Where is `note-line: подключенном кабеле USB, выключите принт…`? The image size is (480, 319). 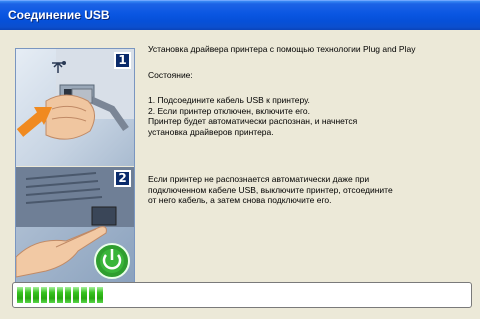
note-line: подключенном кабеле USB, выключите принт… is located at coordinates (270, 189).